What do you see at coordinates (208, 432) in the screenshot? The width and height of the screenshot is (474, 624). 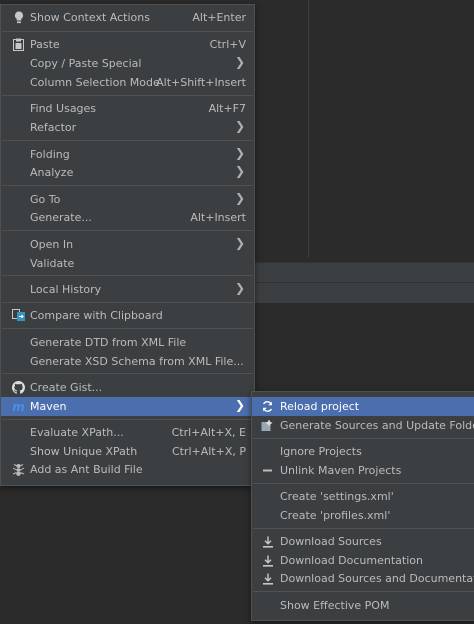 I see `menu-item-shortcut: Ctrl+Alt+X, E` at bounding box center [208, 432].